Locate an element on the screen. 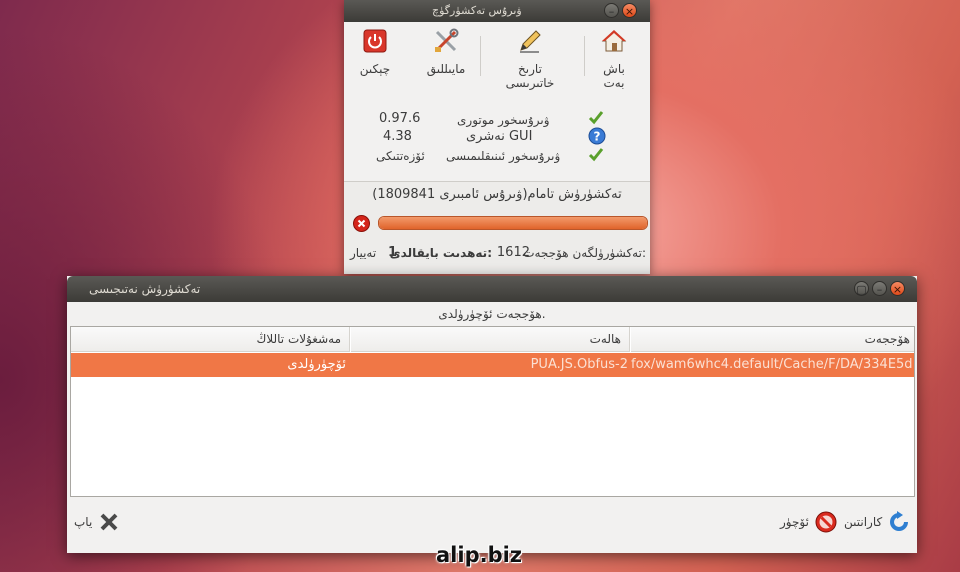  engine-label: ۋىرۇسخور موتورى is located at coordinates (503, 120).